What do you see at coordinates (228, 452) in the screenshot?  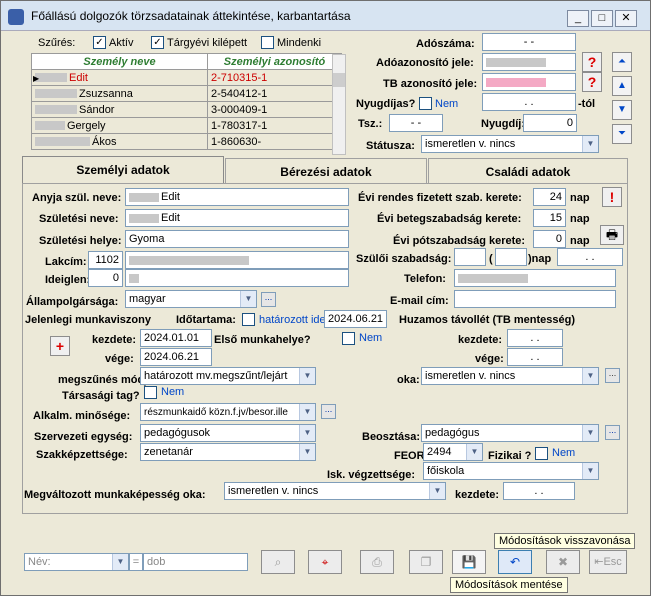 I see `szakkepz-select: zenetanár ▼` at bounding box center [228, 452].